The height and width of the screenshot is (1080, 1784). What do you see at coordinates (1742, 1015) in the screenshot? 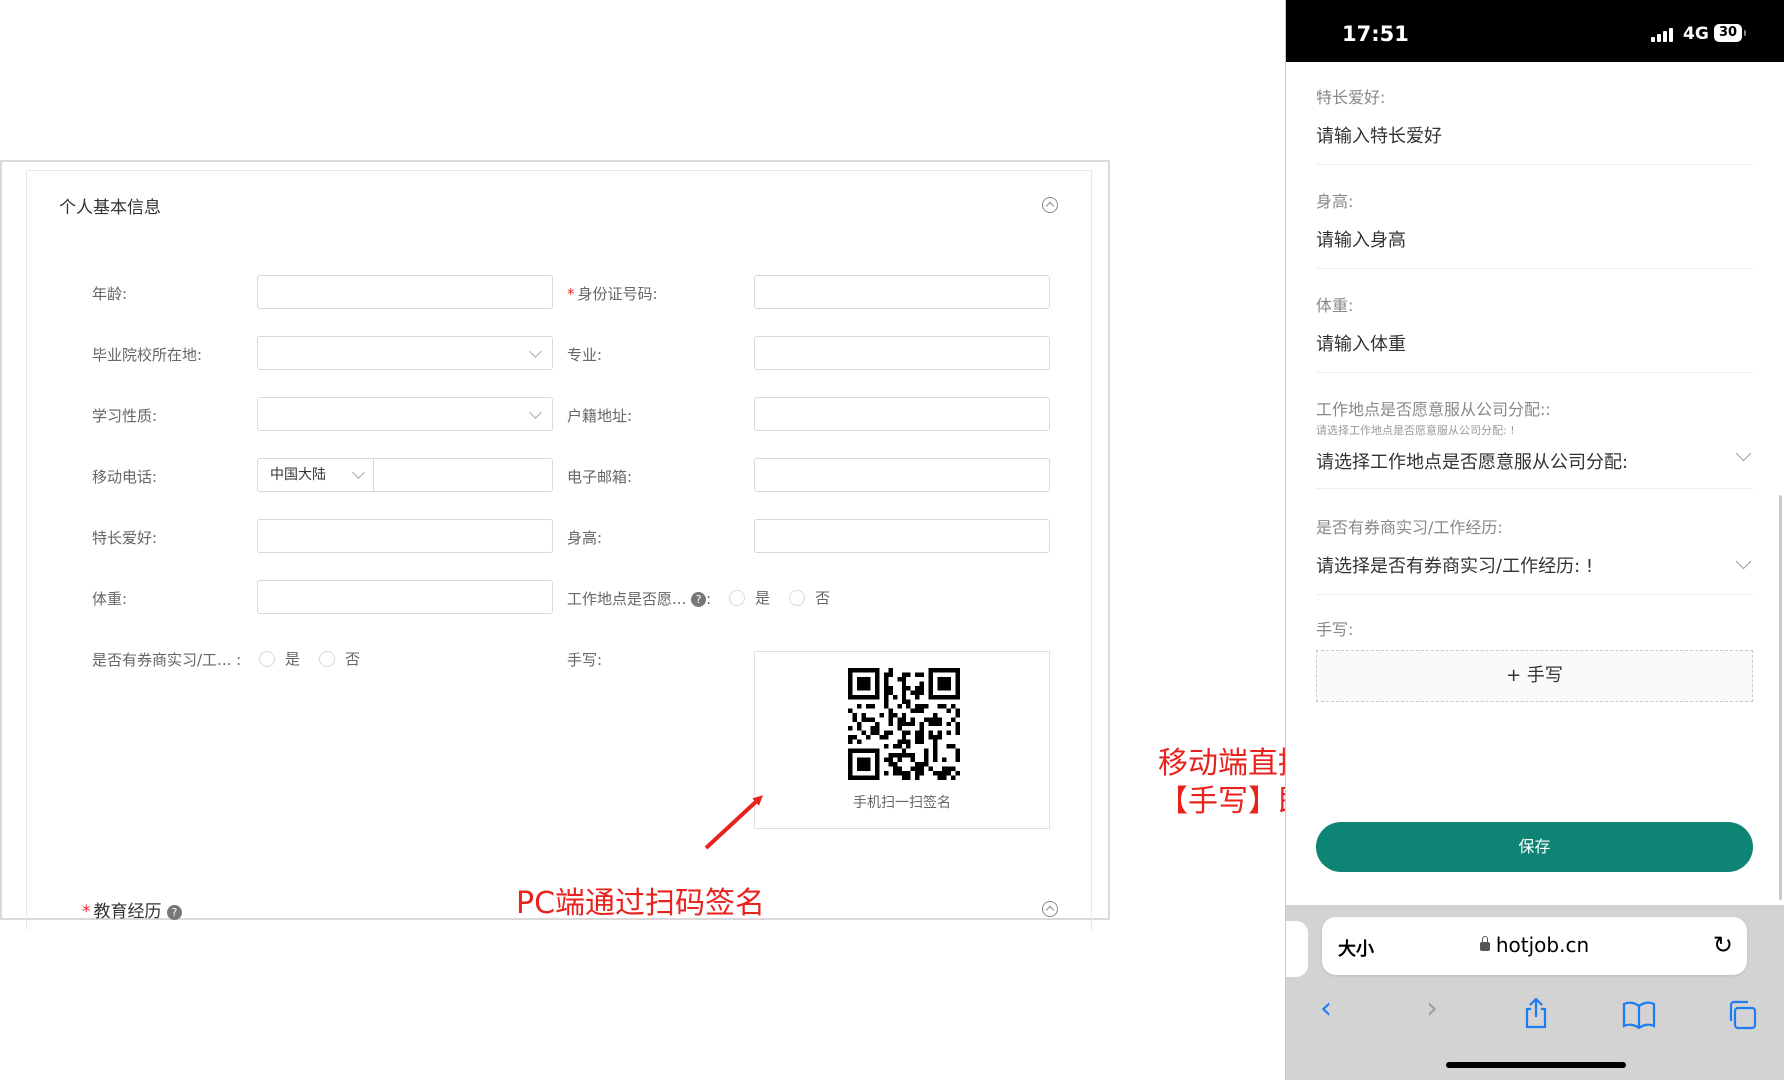
I see `tabs-icon` at bounding box center [1742, 1015].